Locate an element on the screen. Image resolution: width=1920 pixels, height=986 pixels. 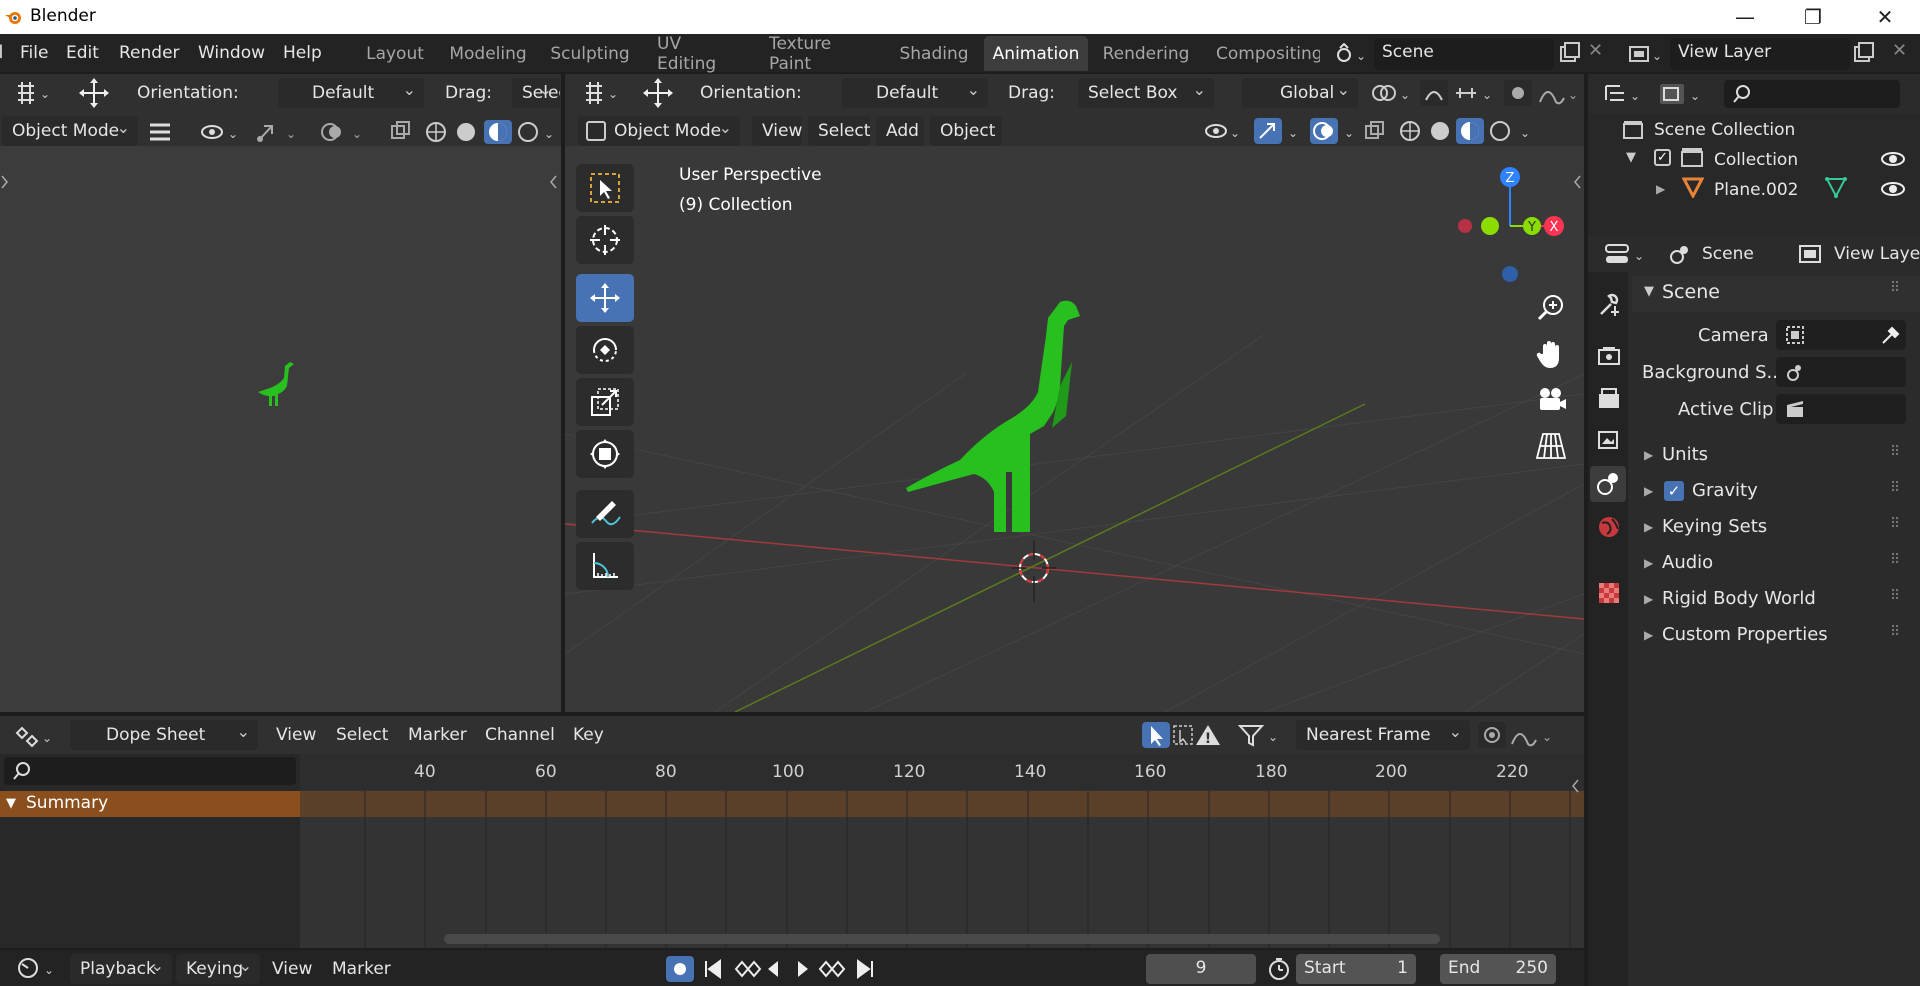
view-layer-browse-icon: ⌄ is located at coordinates (1646, 54).